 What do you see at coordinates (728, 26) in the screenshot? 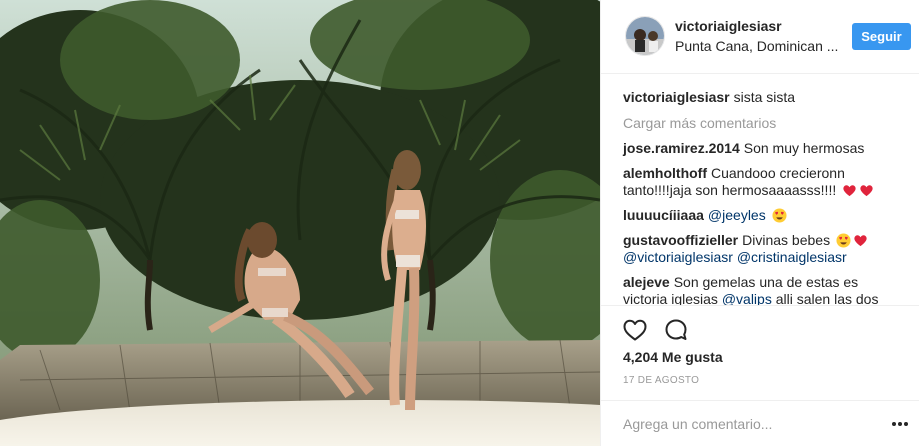
I see `post-author-username: victoriaiglesiasr` at bounding box center [728, 26].